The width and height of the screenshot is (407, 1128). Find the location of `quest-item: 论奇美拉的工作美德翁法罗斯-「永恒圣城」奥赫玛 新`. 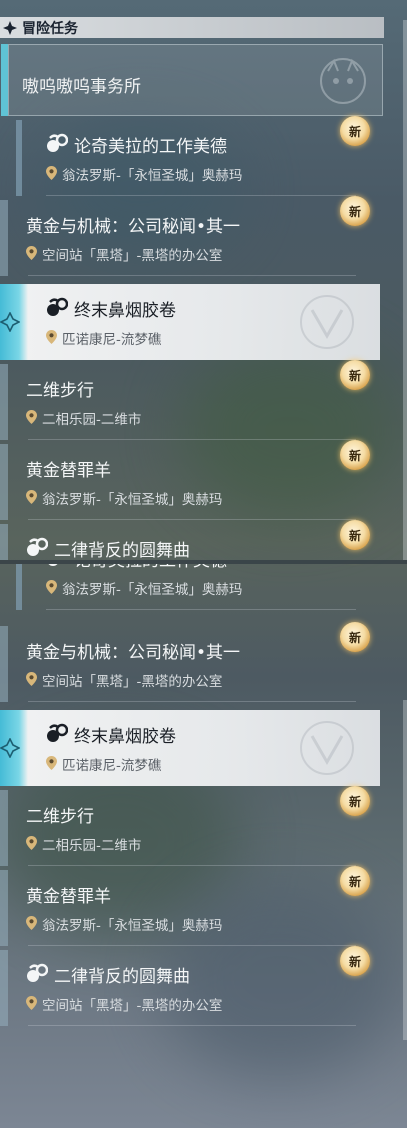

quest-item: 论奇美拉的工作美德翁法罗斯-「永恒圣城」奥赫玛 新 is located at coordinates (192, 156).